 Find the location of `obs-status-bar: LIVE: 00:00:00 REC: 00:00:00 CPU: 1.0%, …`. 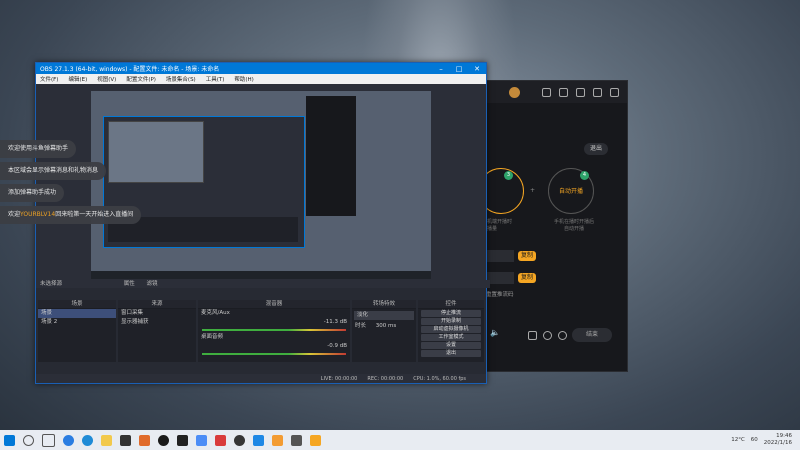

obs-status-bar: LIVE: 00:00:00 REC: 00:00:00 CPU: 1.0%, … is located at coordinates (261, 378).